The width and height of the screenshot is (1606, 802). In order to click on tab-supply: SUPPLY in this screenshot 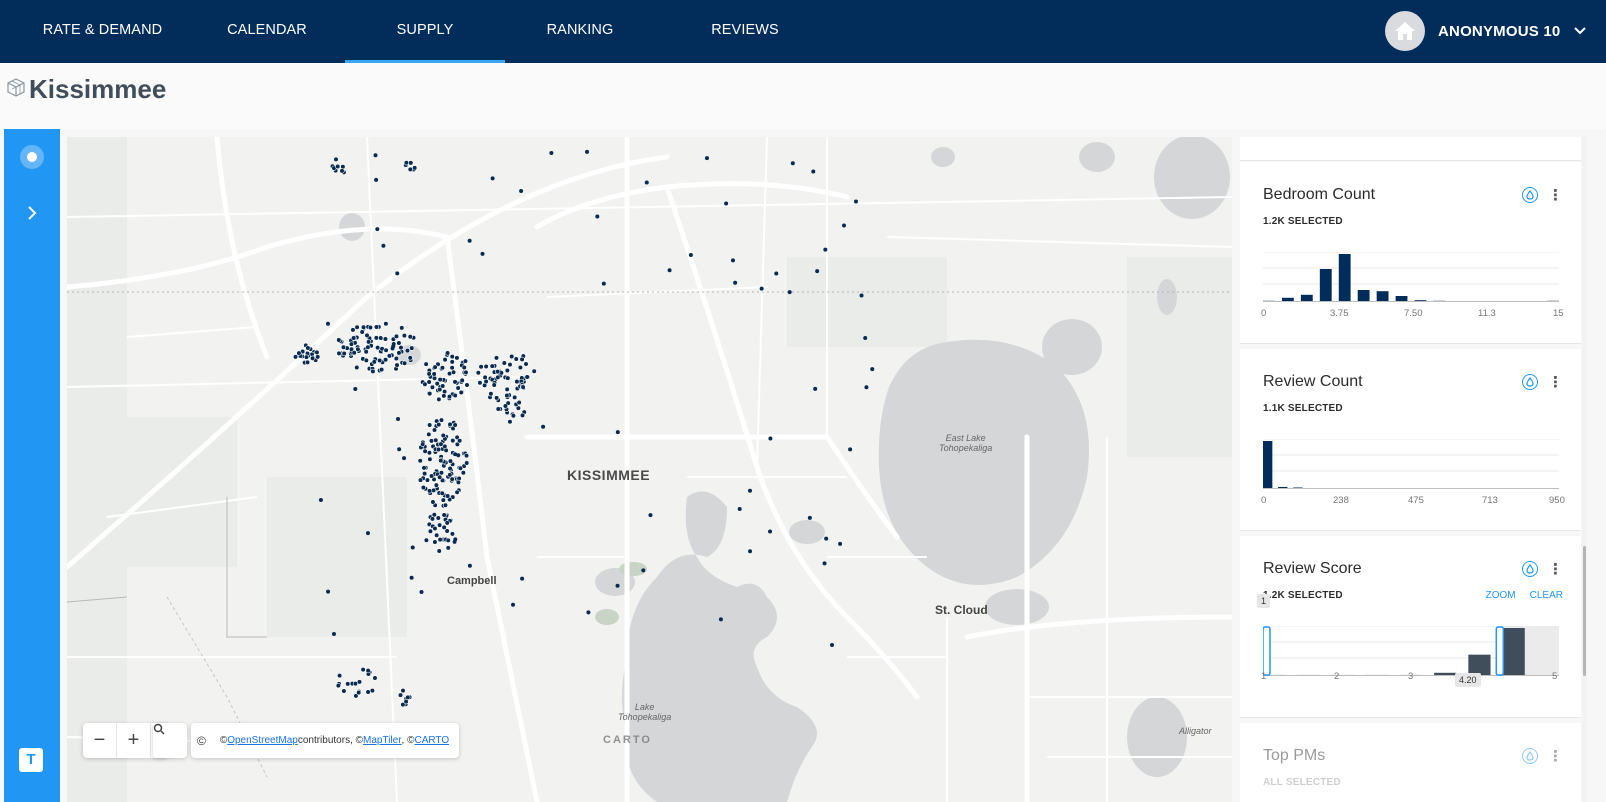, I will do `click(425, 31)`.